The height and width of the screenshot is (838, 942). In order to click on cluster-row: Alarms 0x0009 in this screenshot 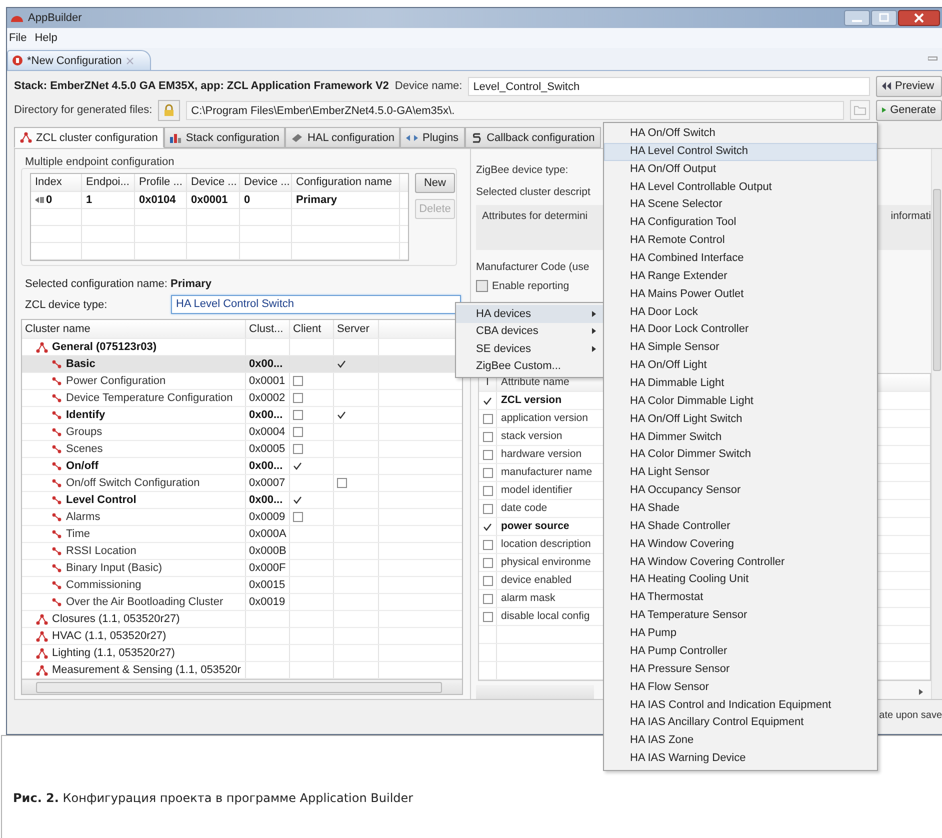, I will do `click(242, 517)`.